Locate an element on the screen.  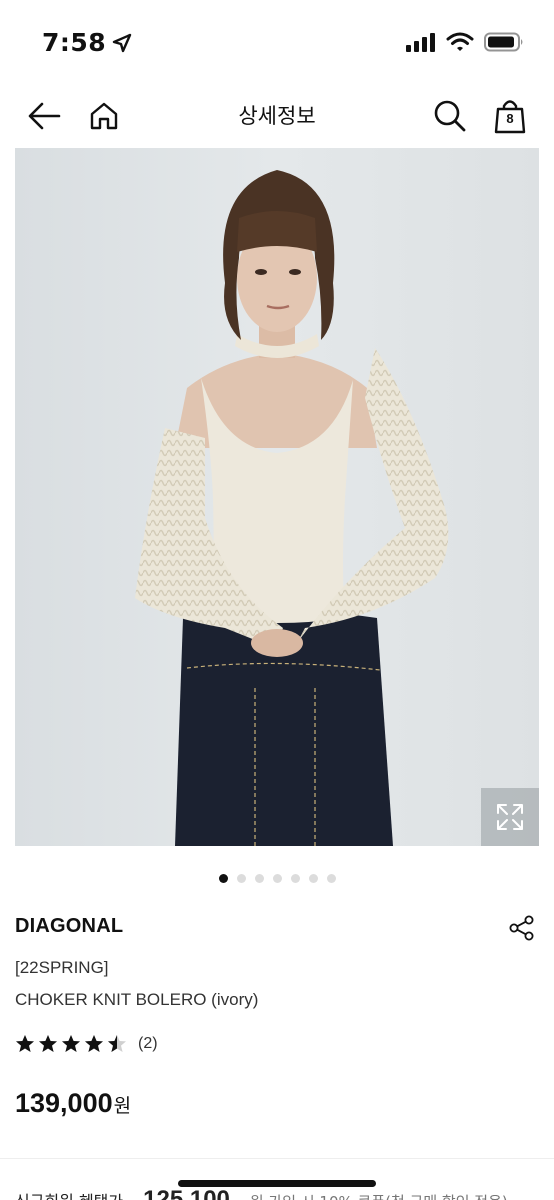
rating: (2) is located at coordinates (86, 1044).